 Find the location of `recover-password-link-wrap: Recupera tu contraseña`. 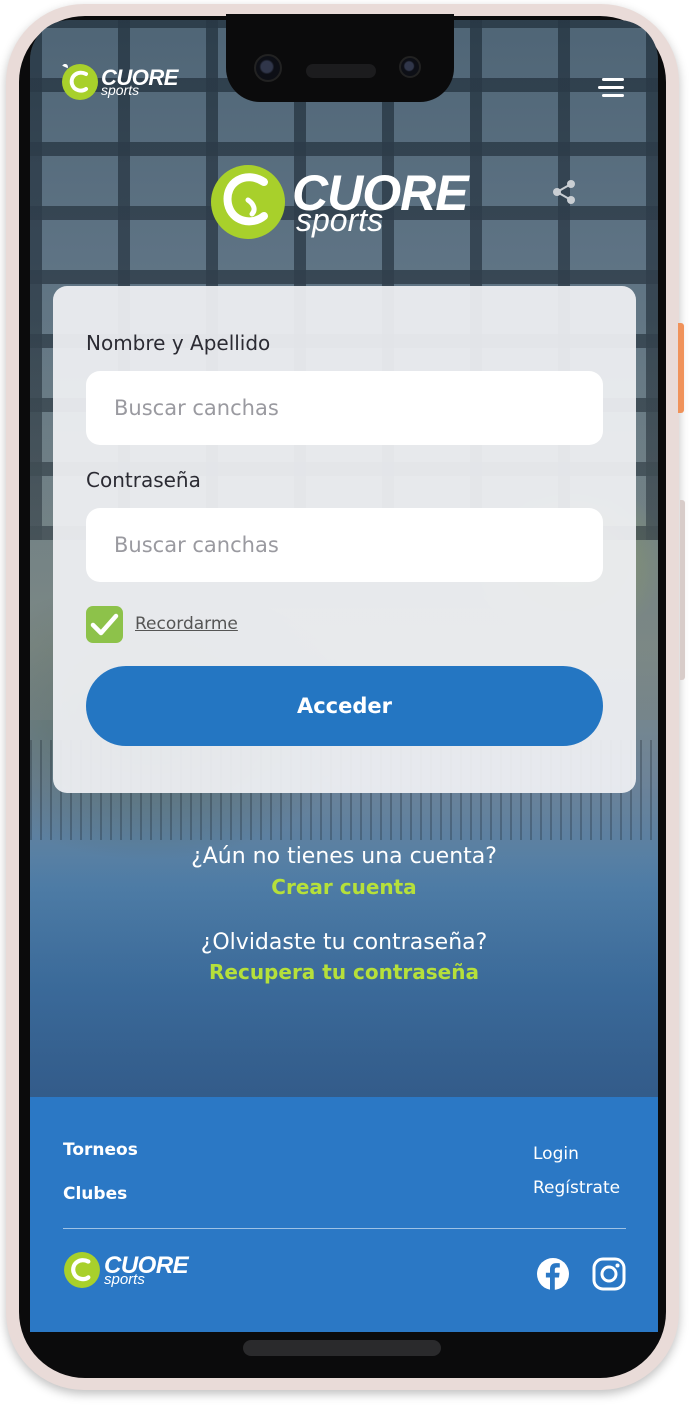

recover-password-link-wrap: Recupera tu contraseña is located at coordinates (344, 972).